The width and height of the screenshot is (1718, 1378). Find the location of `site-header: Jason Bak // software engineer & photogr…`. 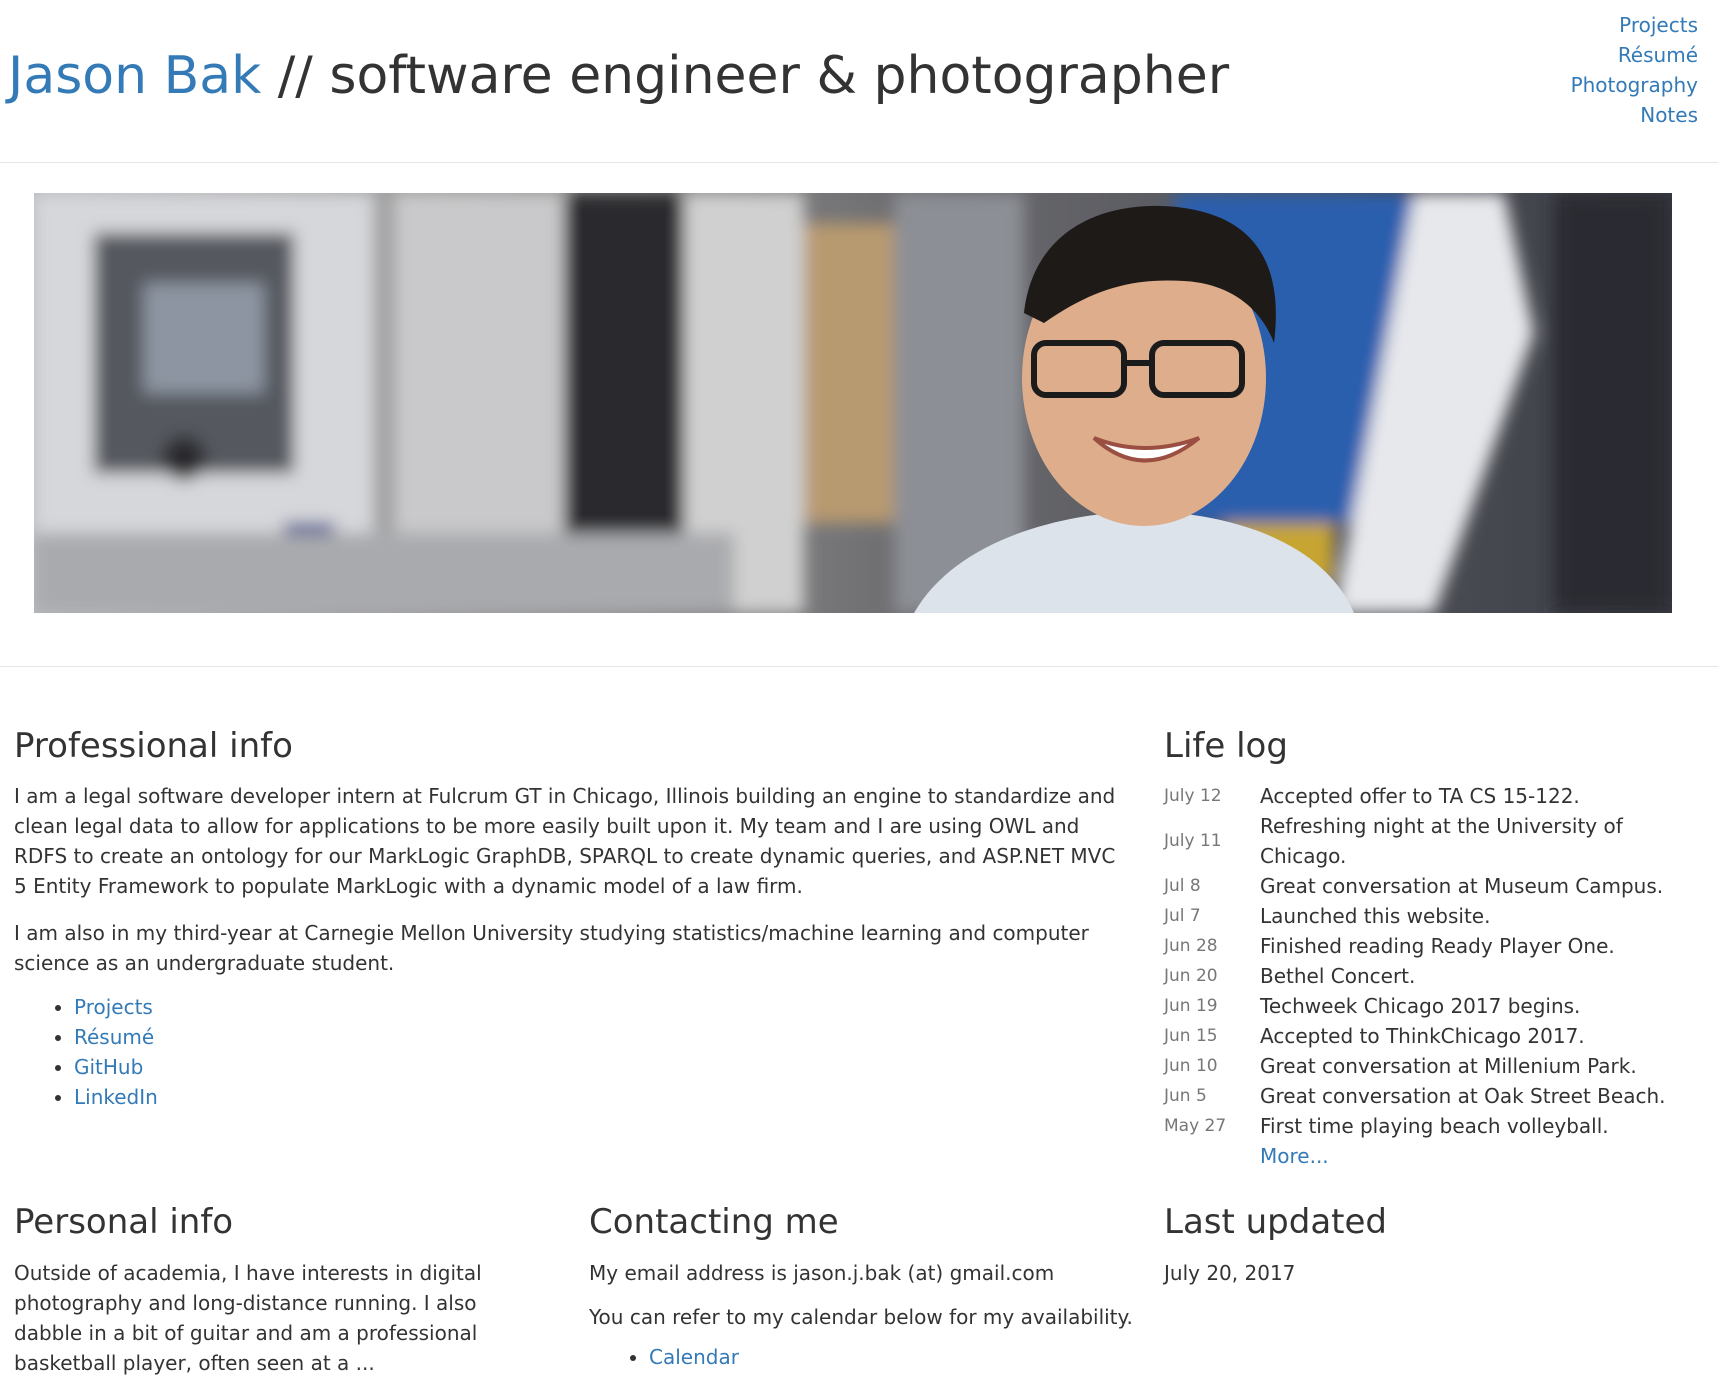

site-header: Jason Bak // software engineer & photogr… is located at coordinates (859, 81).